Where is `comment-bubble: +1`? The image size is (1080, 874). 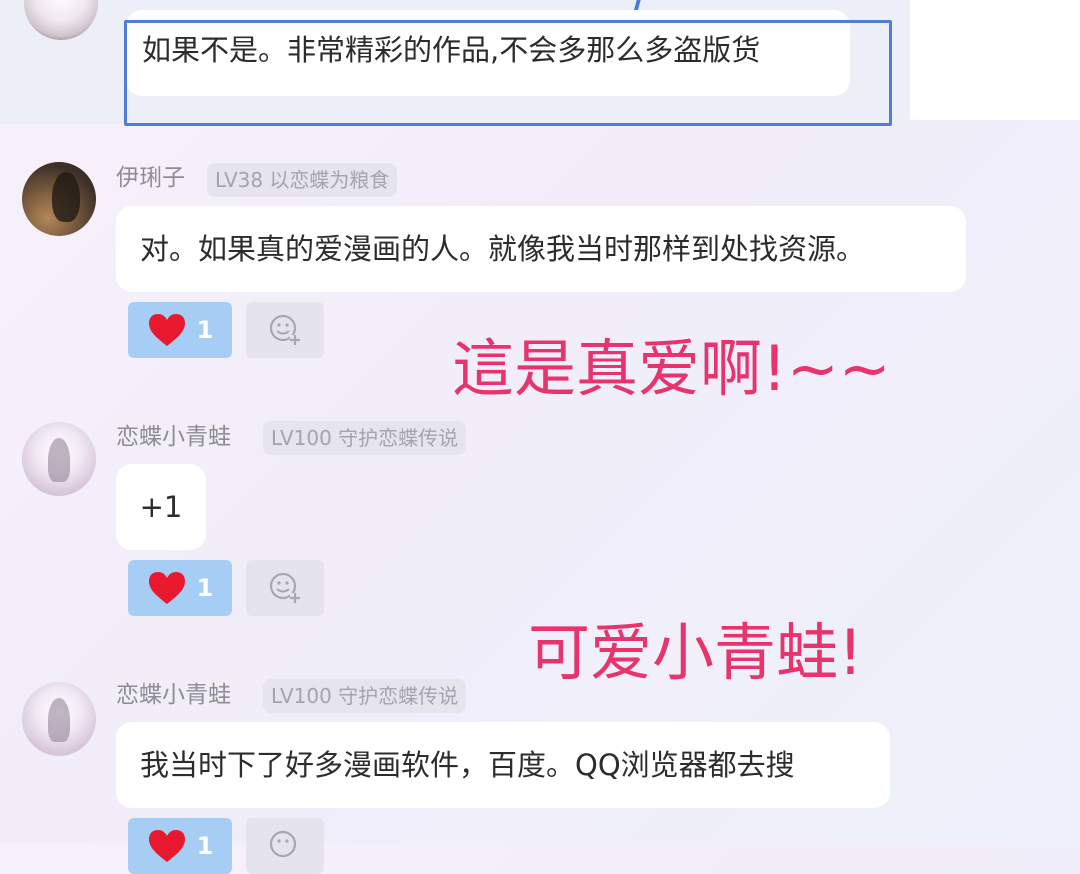
comment-bubble: +1 is located at coordinates (161, 507).